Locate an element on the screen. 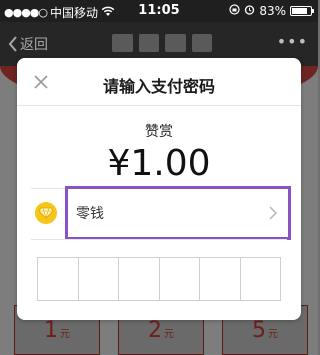 The height and width of the screenshot is (355, 320). chevron-right-icon is located at coordinates (273, 213).